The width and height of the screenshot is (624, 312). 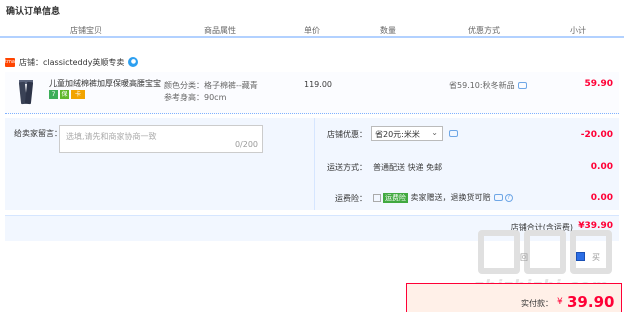 I want to click on extra-option-checkbox, so click(x=580, y=256).